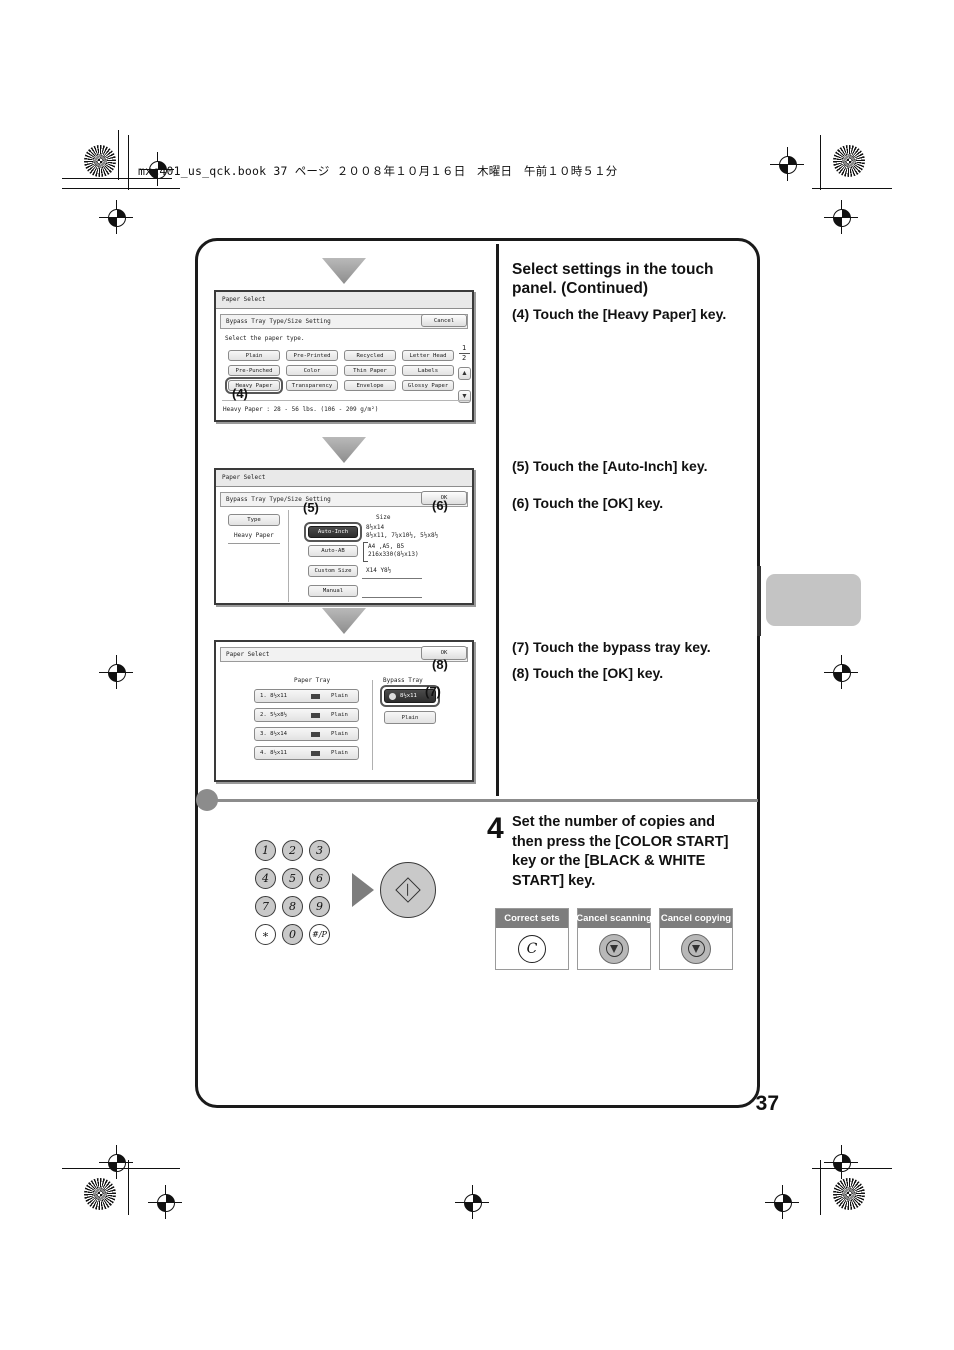 This screenshot has width=954, height=1350. What do you see at coordinates (292, 878) in the screenshot?
I see `keypad-key-5: 5` at bounding box center [292, 878].